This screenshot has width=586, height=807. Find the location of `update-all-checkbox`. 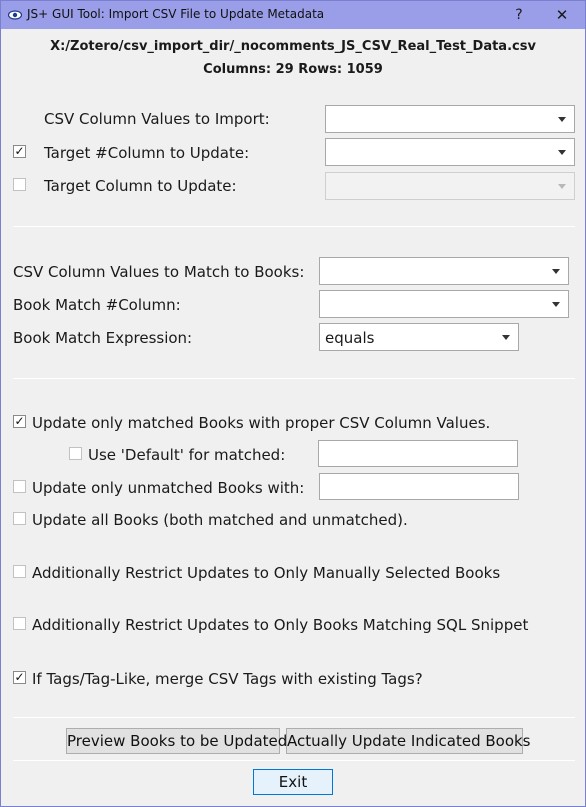

update-all-checkbox is located at coordinates (19, 518).